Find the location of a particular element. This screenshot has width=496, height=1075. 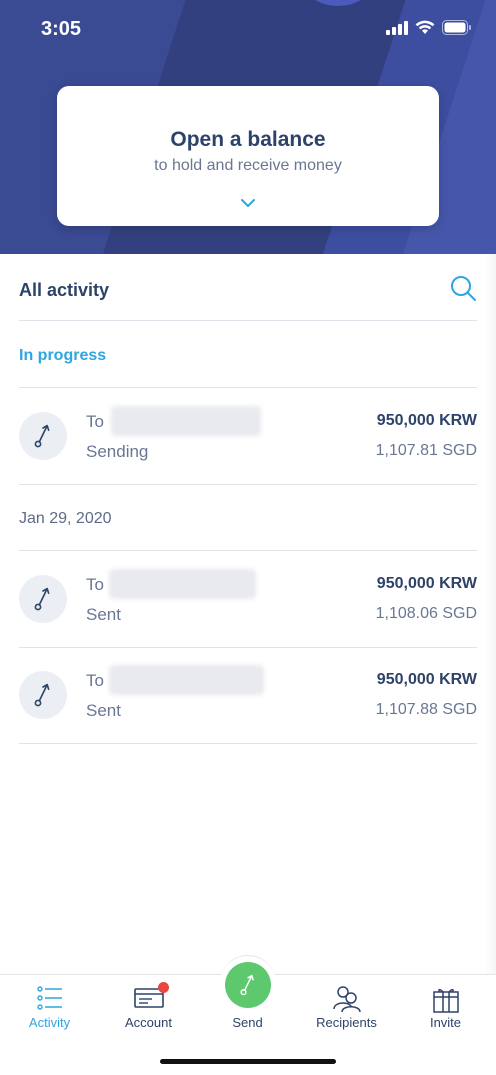

search-icon is located at coordinates (463, 288).